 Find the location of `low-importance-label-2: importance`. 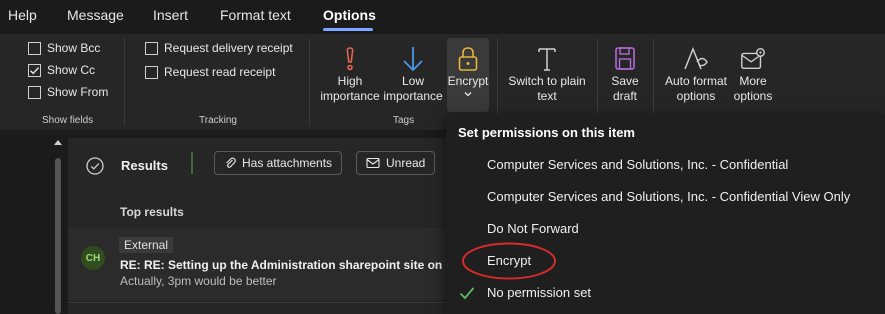

low-importance-label-2: importance is located at coordinates (413, 96).